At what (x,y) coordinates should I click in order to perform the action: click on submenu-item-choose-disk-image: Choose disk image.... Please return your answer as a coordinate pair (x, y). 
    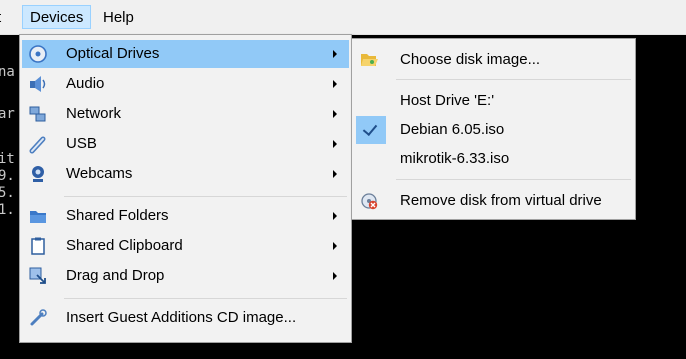
    Looking at the image, I should click on (493, 60).